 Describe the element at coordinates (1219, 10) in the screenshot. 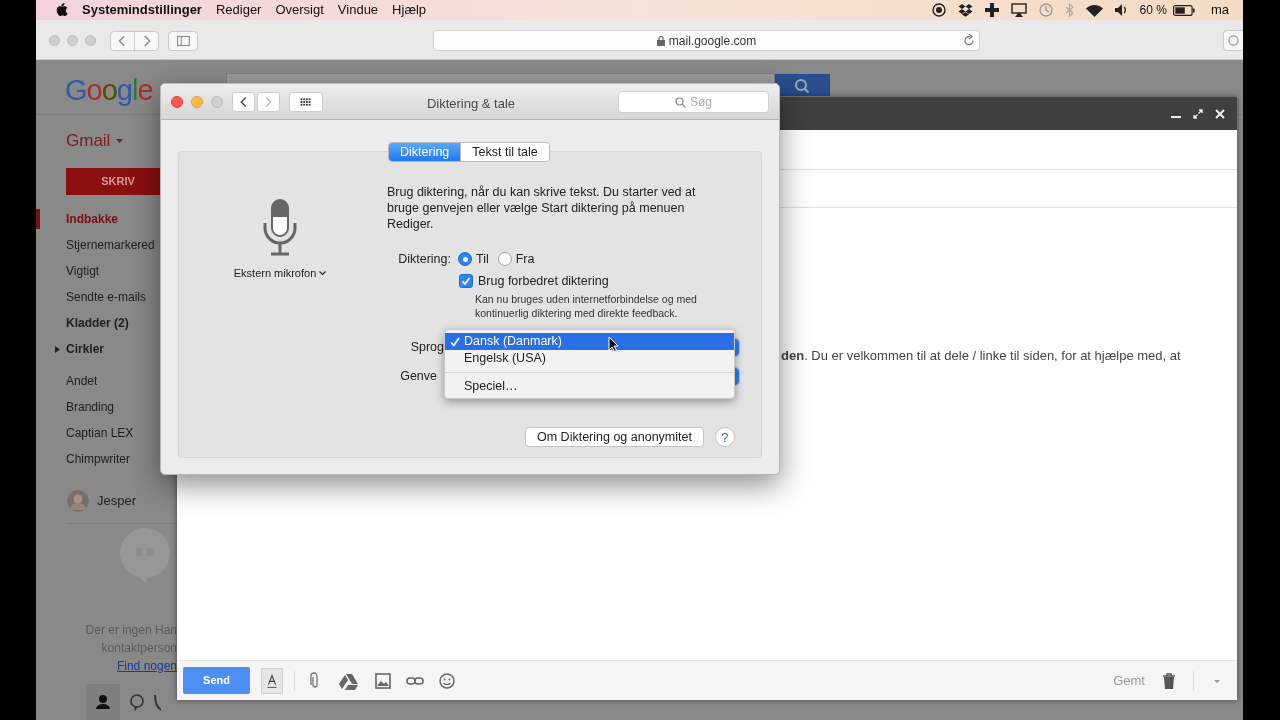

I see `menu-clock: ma` at that location.